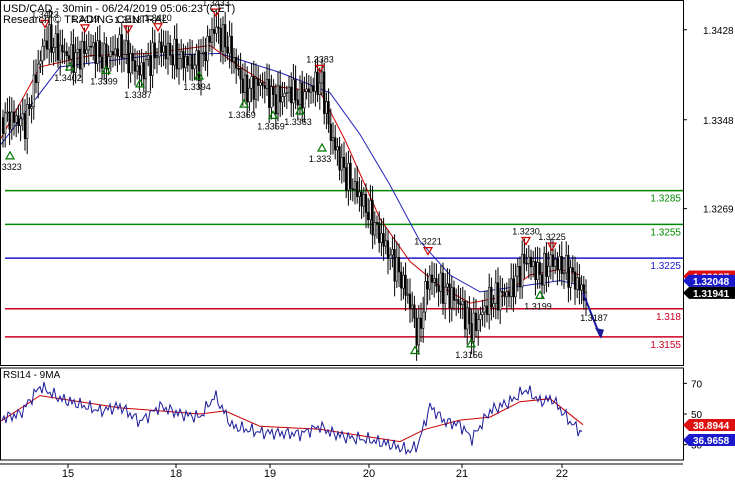 Image resolution: width=735 pixels, height=480 pixels. I want to click on level-label: 1.3255, so click(665, 232).